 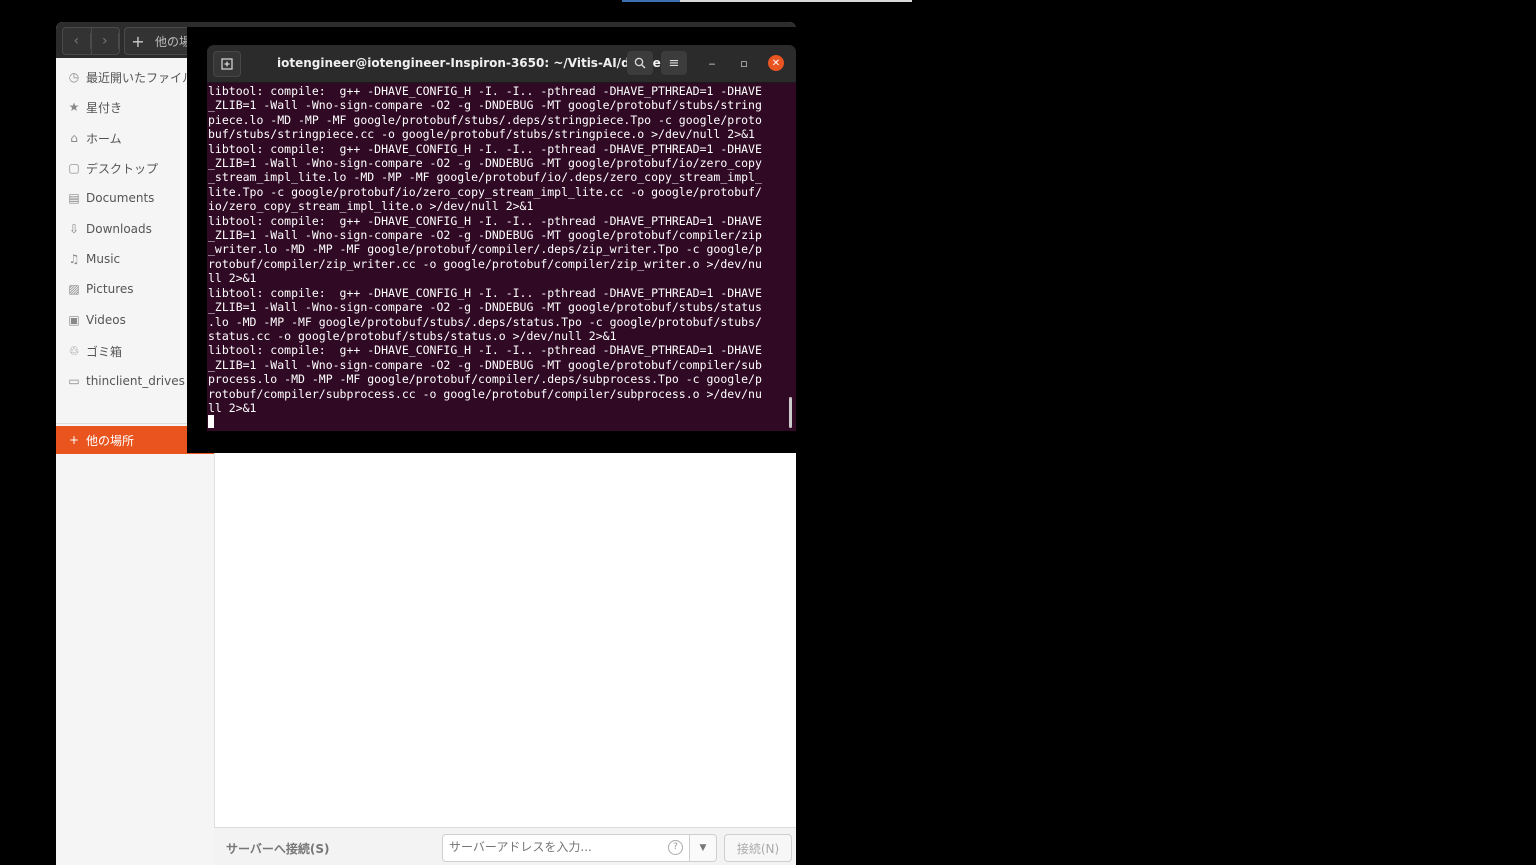 I want to click on picture-icon: ▨, so click(x=74, y=289).